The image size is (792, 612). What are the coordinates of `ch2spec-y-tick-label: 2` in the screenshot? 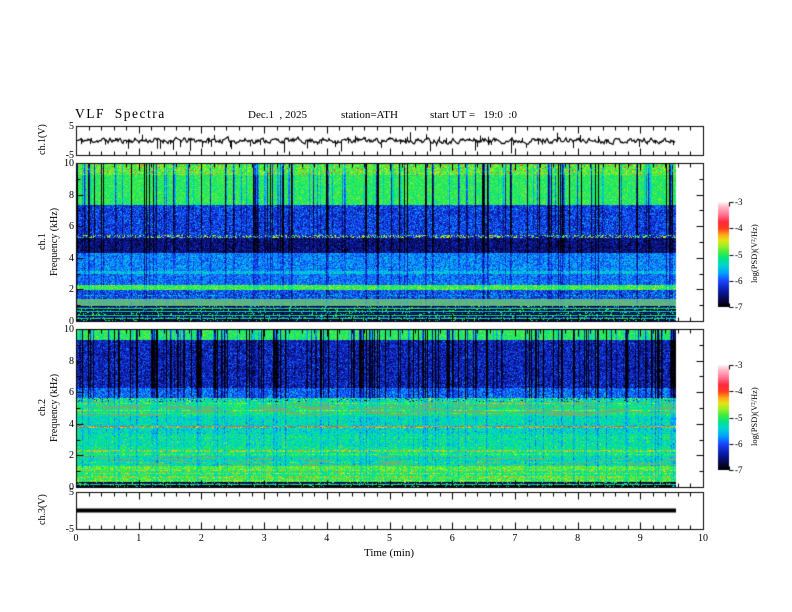 It's located at (71, 456).